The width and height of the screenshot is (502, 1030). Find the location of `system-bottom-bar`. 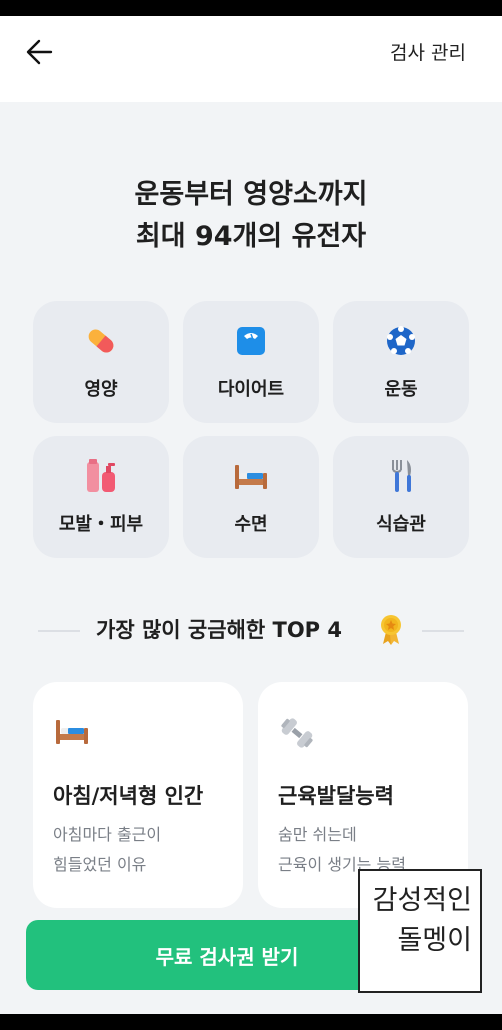

system-bottom-bar is located at coordinates (251, 1022).